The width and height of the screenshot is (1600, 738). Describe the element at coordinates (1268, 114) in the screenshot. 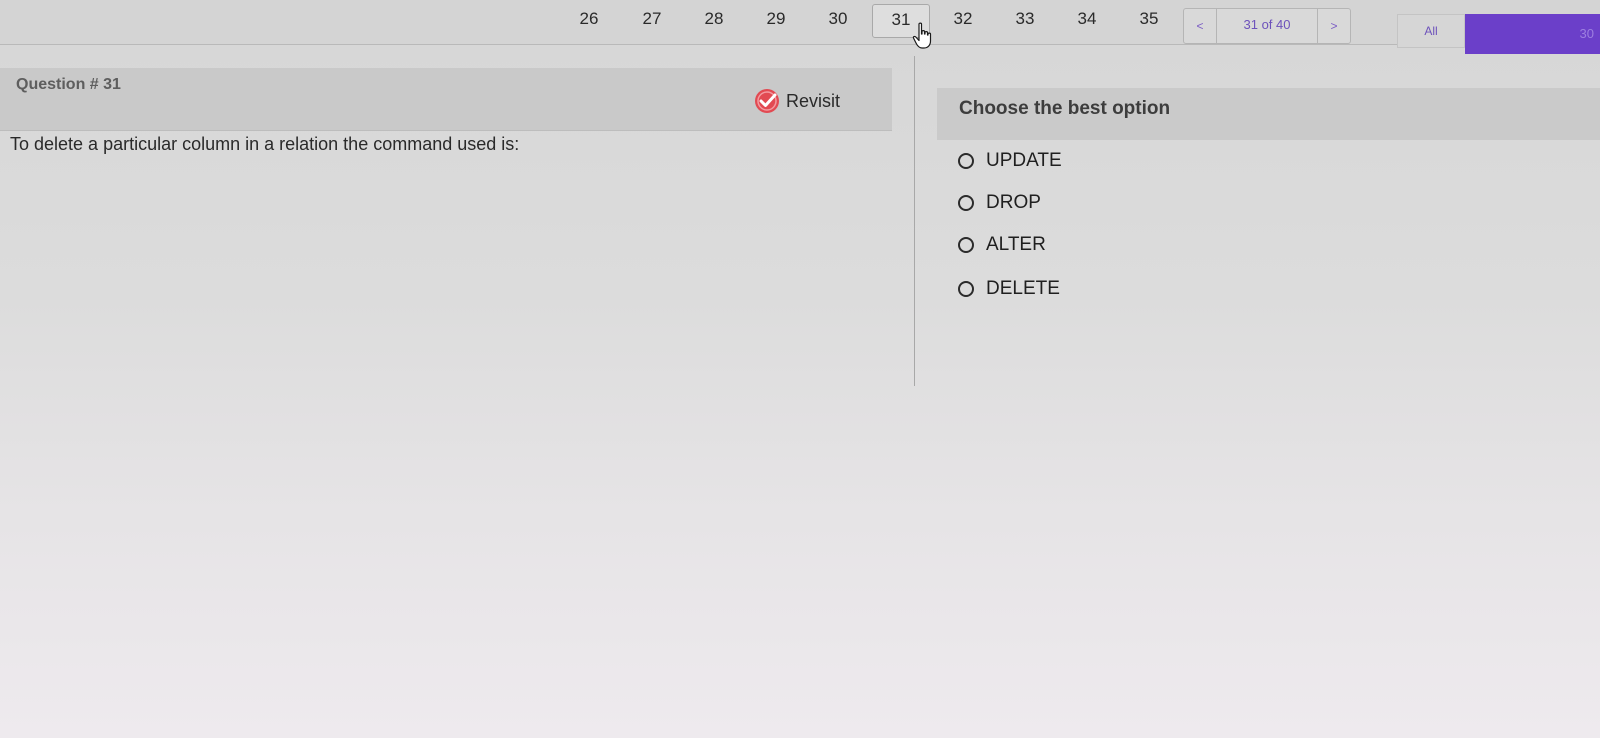

I see `options-header: Choose the best option` at that location.